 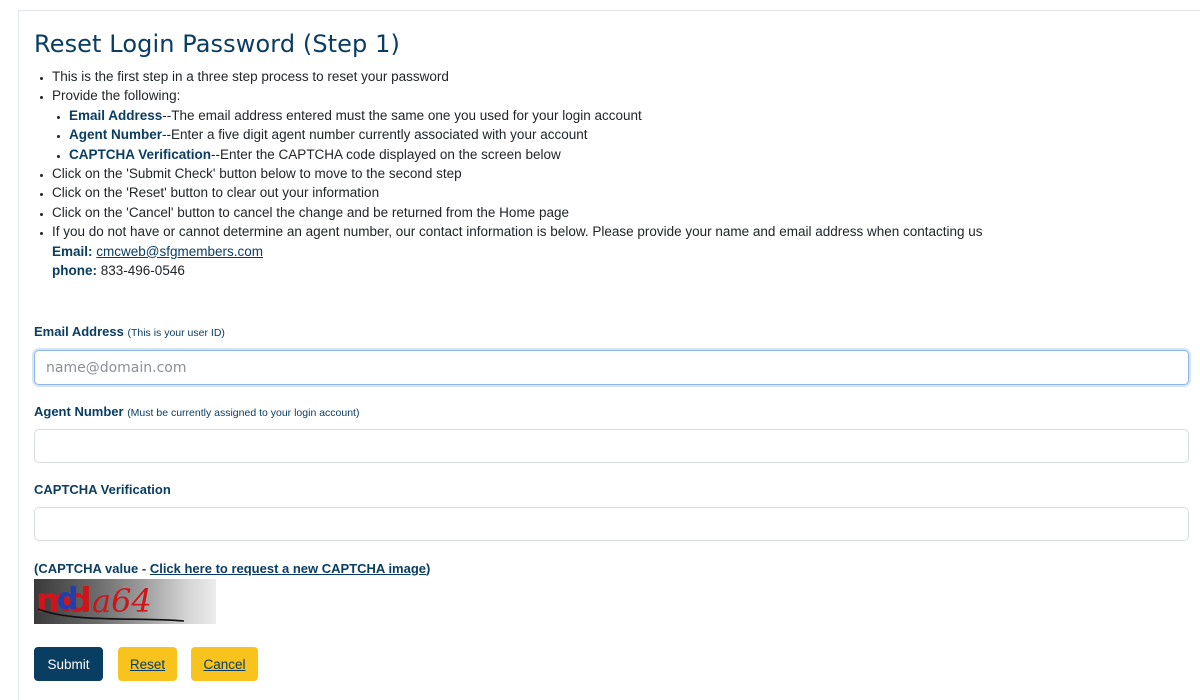 I want to click on captcha-image-svg: md d a64, so click(x=110, y=601).